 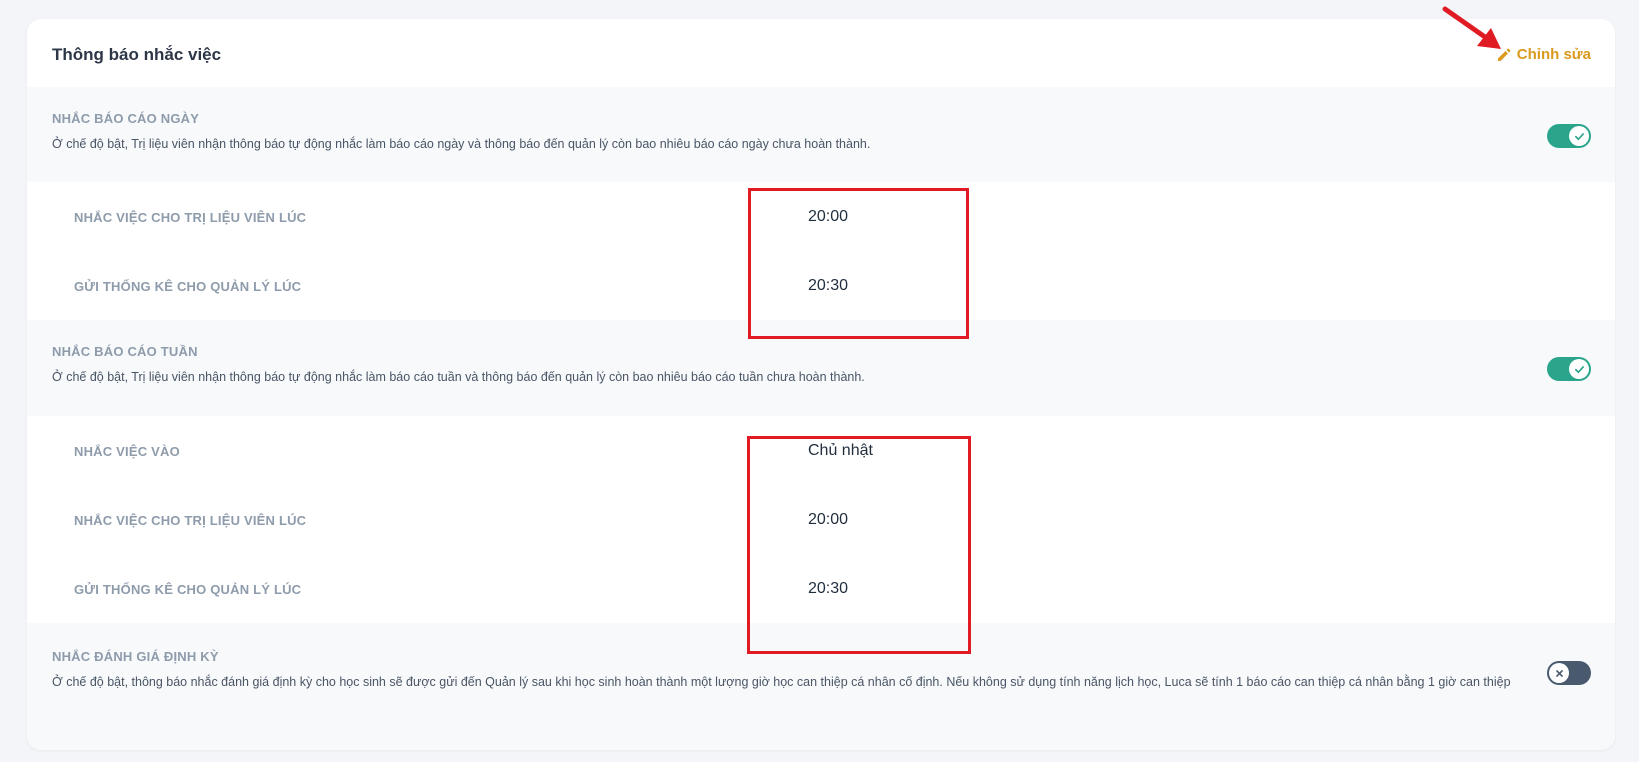 What do you see at coordinates (859, 545) in the screenshot?
I see `annotation-highlight-weekly` at bounding box center [859, 545].